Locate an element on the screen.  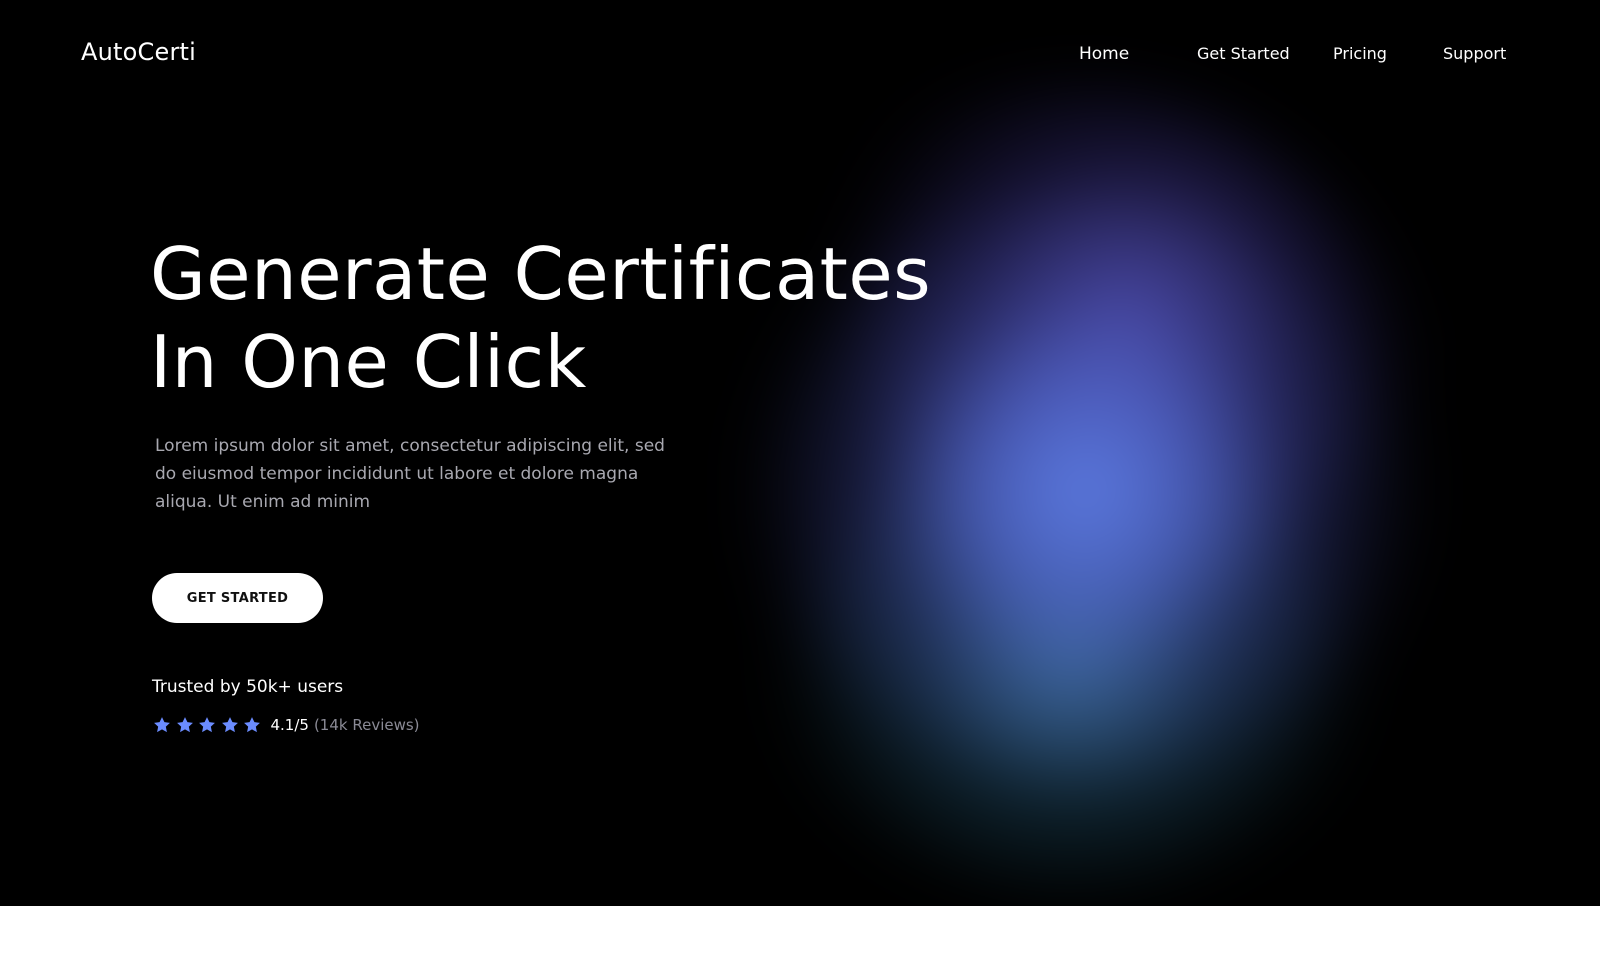
nav-item-get-started: Get Started is located at coordinates (1243, 53).